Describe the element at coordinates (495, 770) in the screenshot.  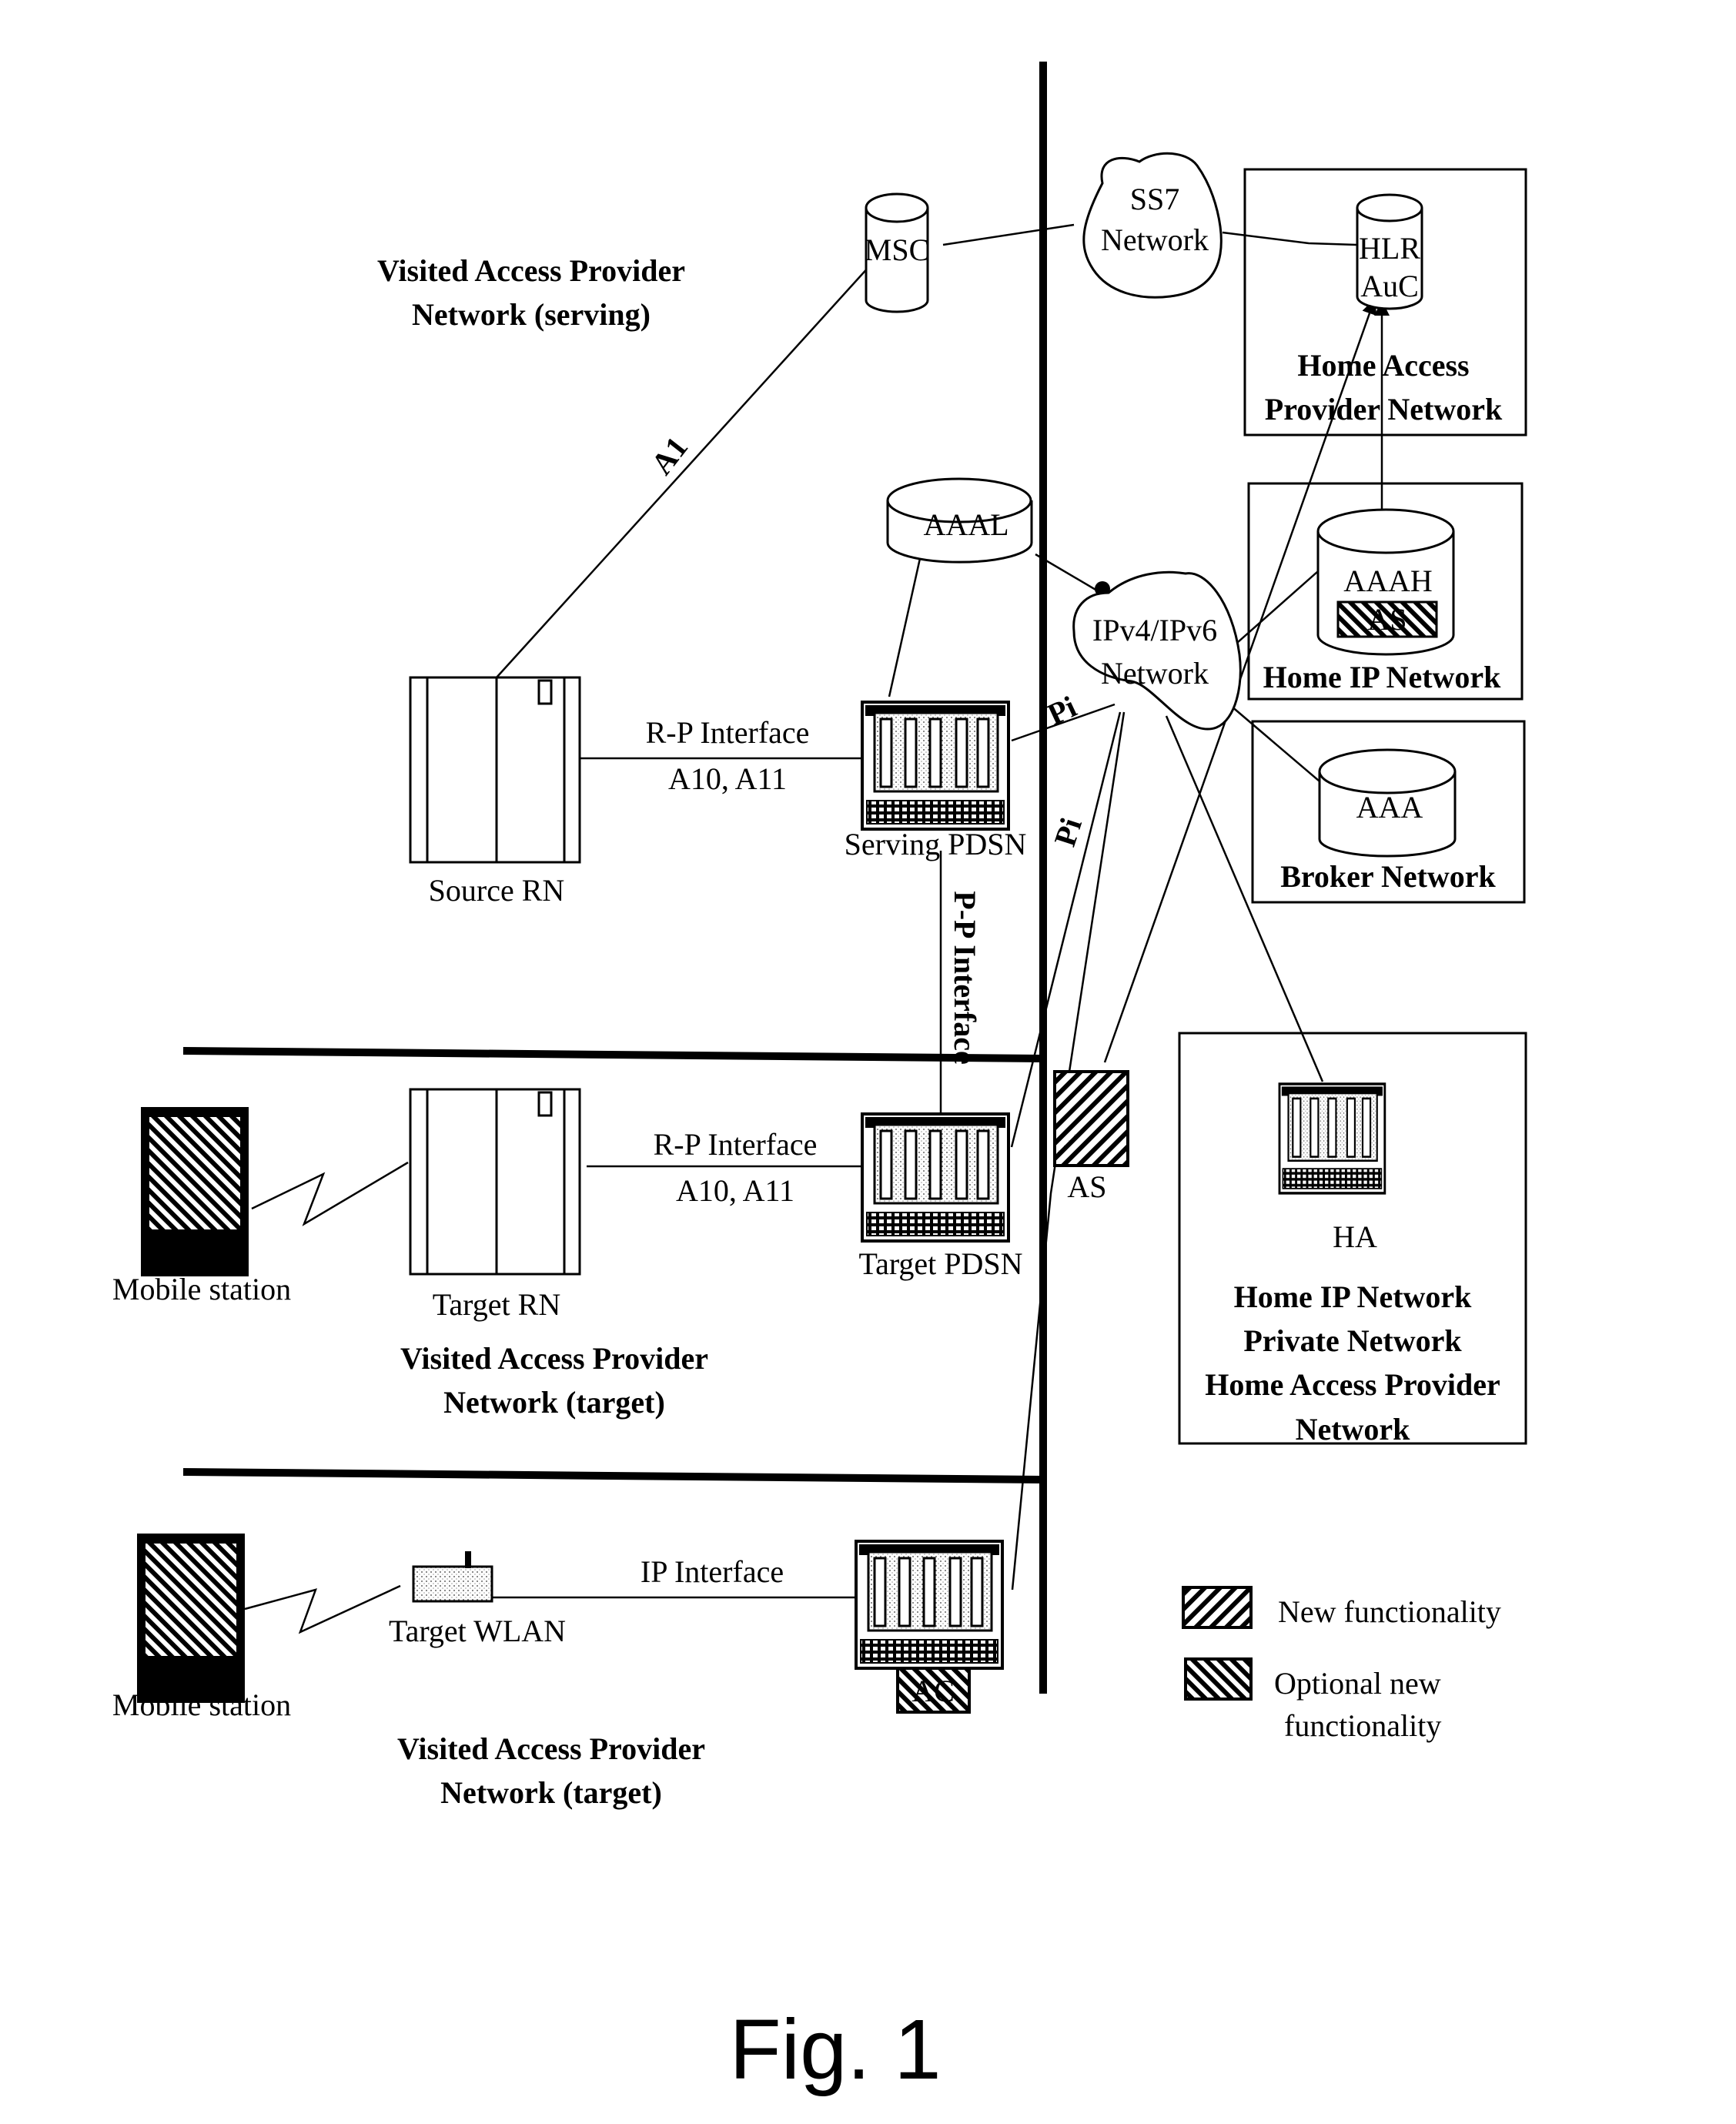
I see `source-rn-icon` at that location.